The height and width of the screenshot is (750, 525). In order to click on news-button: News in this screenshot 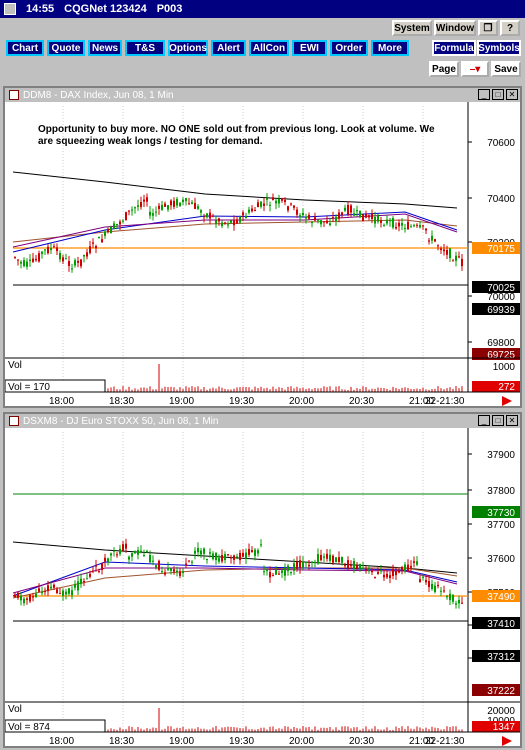, I will do `click(105, 48)`.